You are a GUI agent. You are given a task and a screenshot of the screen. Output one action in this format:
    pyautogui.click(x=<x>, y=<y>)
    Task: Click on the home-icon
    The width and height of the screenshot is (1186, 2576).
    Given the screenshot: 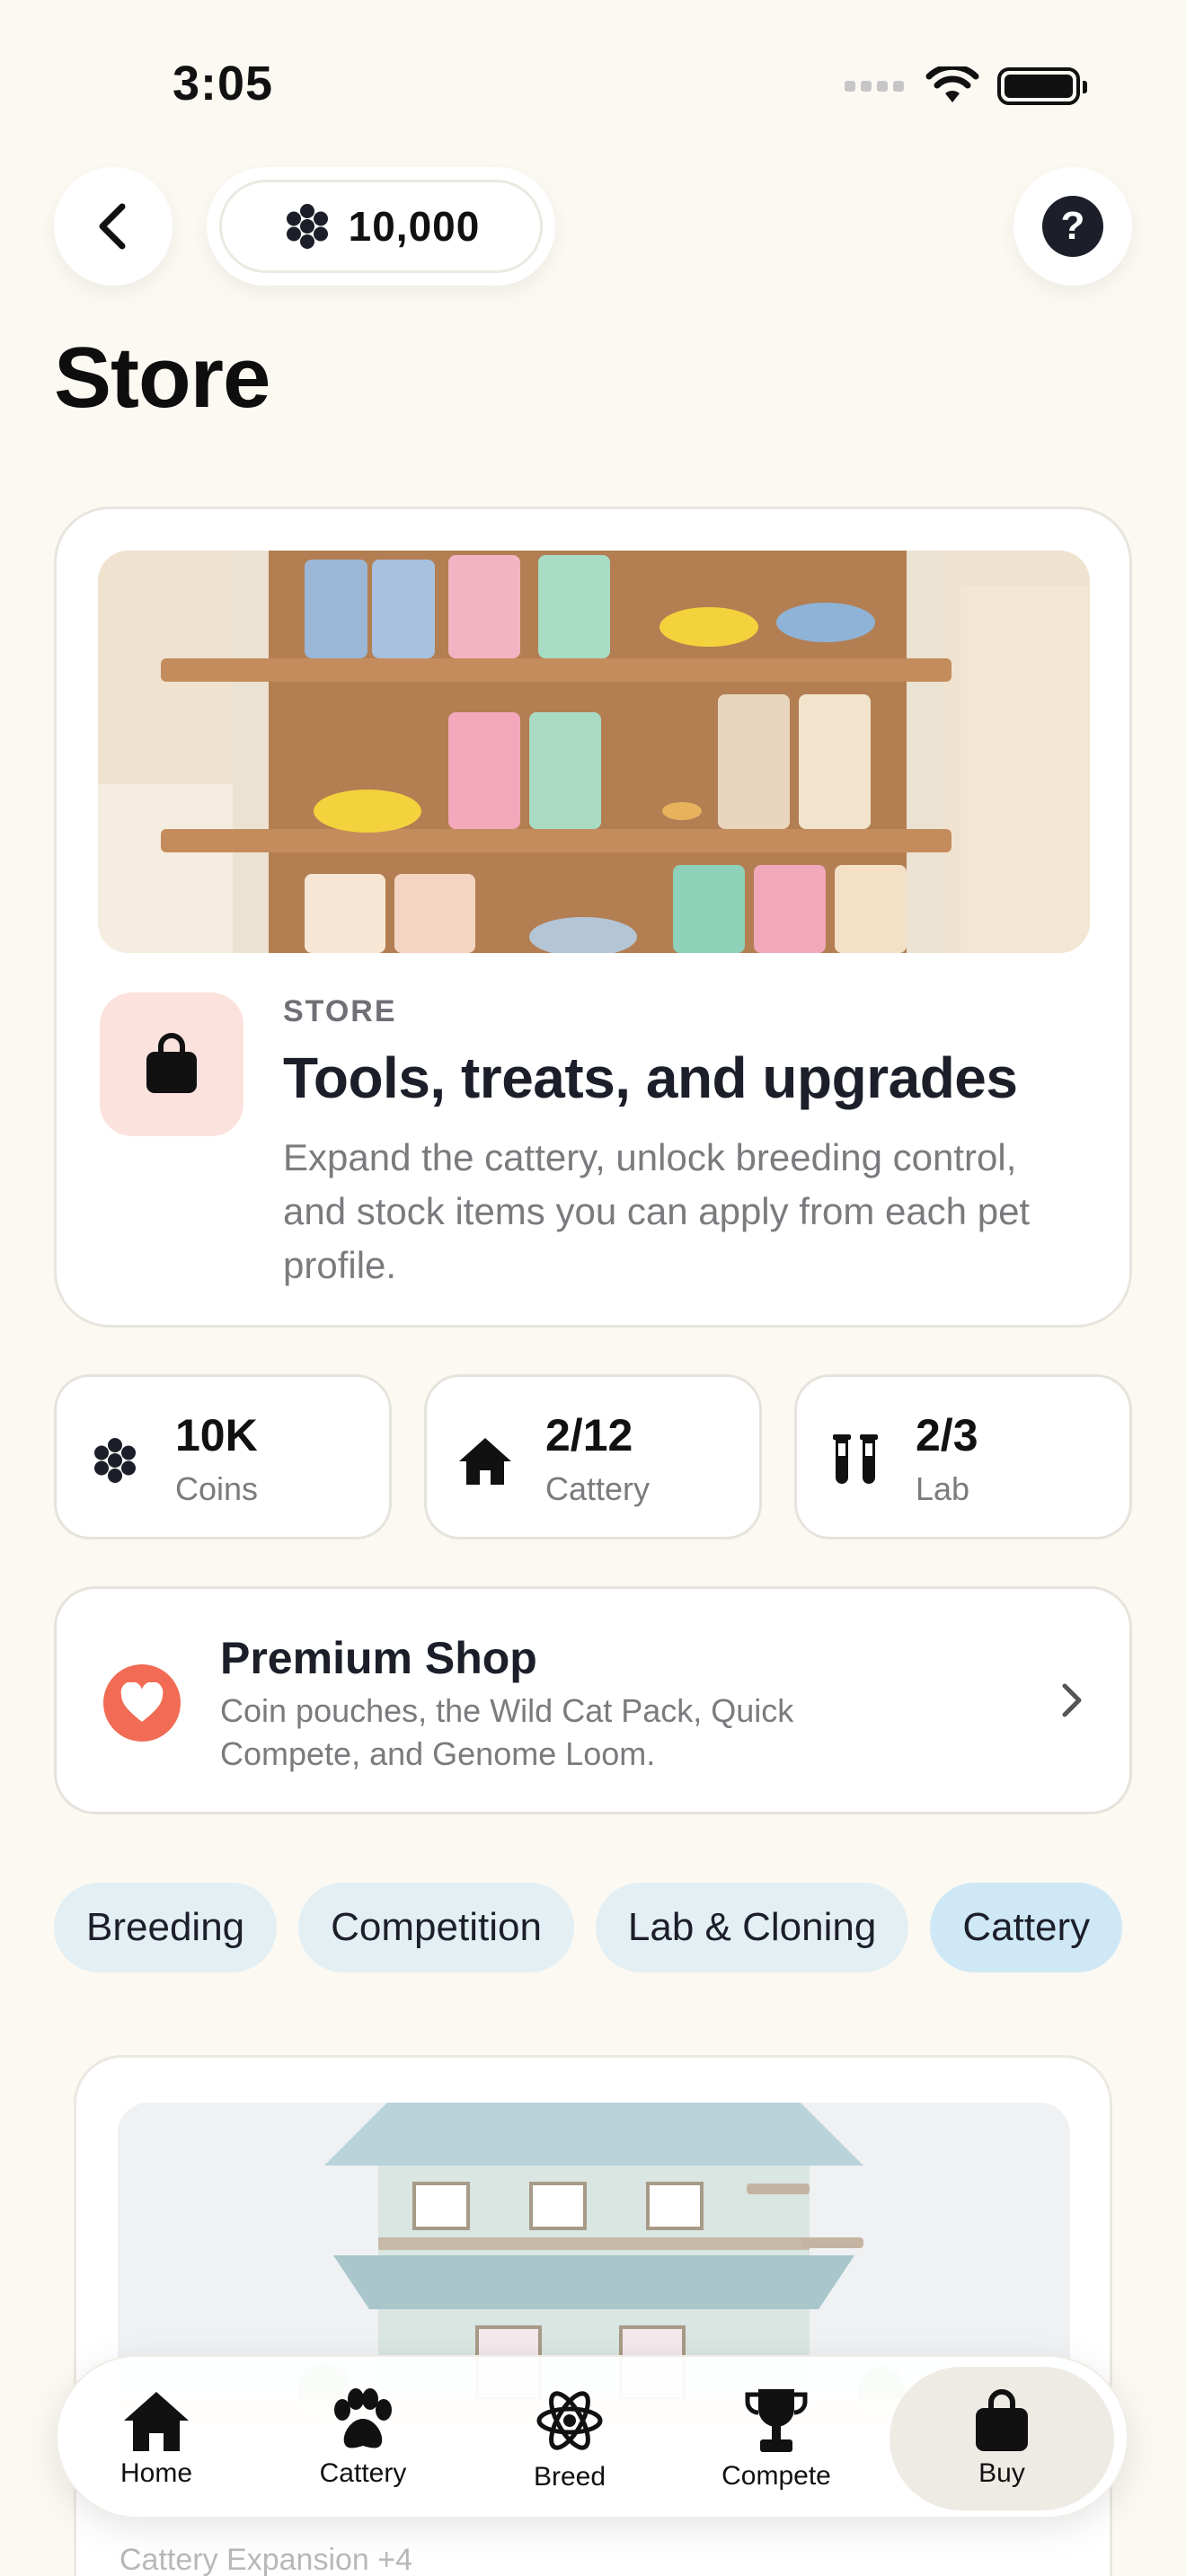 What is the action you would take?
    pyautogui.click(x=156, y=2421)
    